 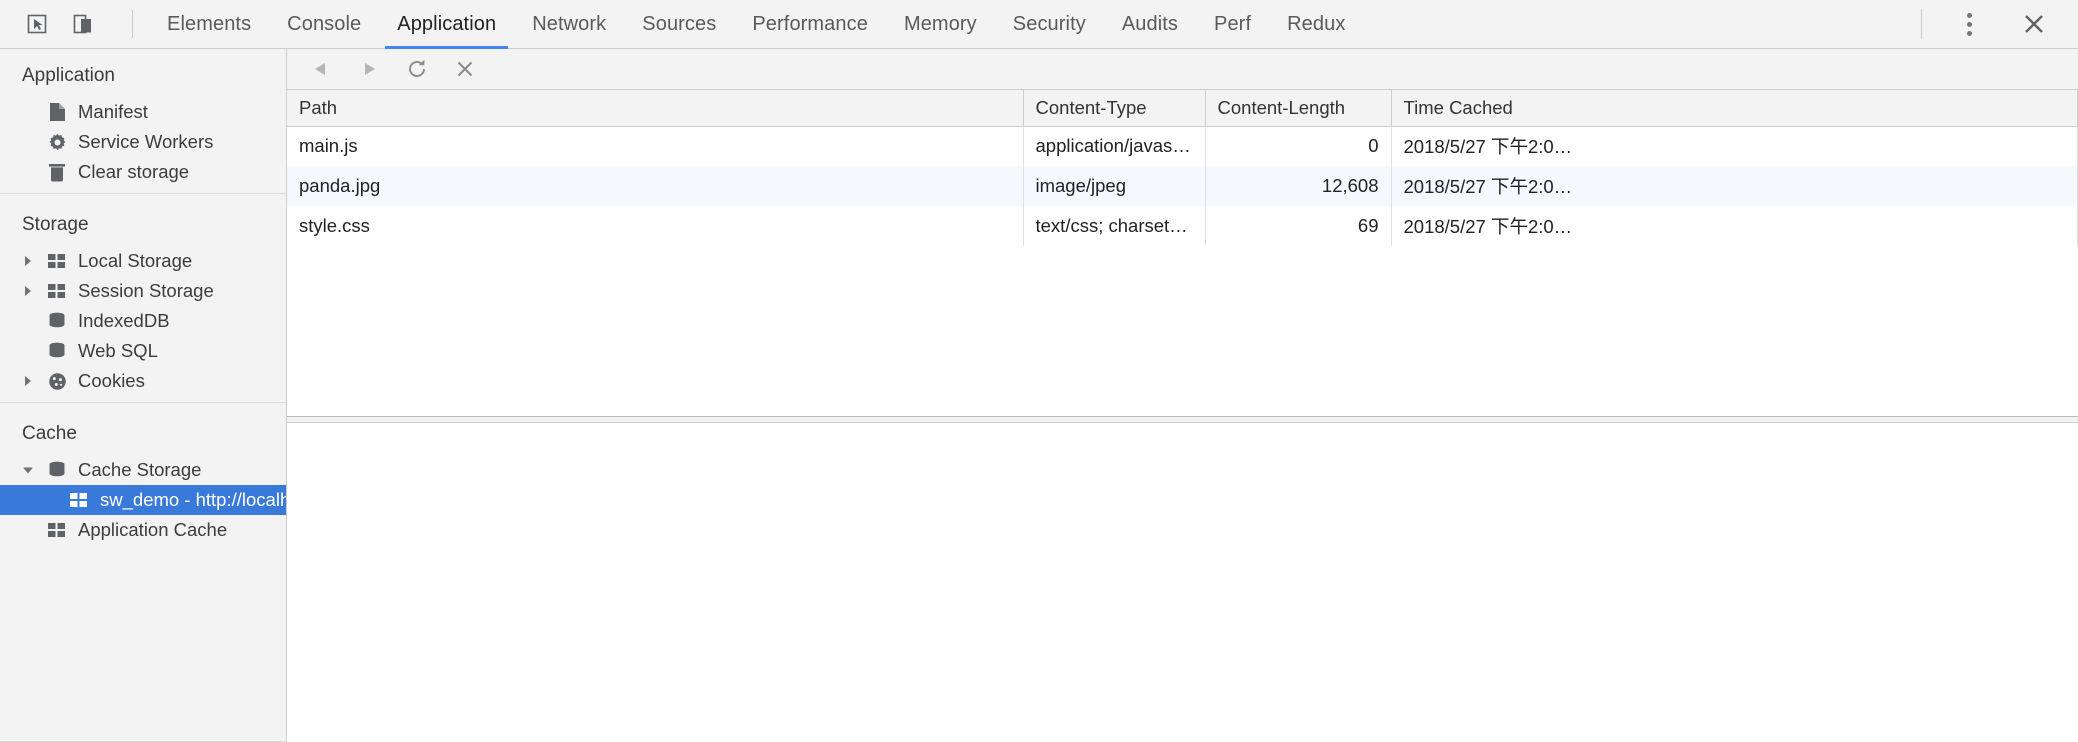 I want to click on sidebar-item-label: Session Storage, so click(x=146, y=290).